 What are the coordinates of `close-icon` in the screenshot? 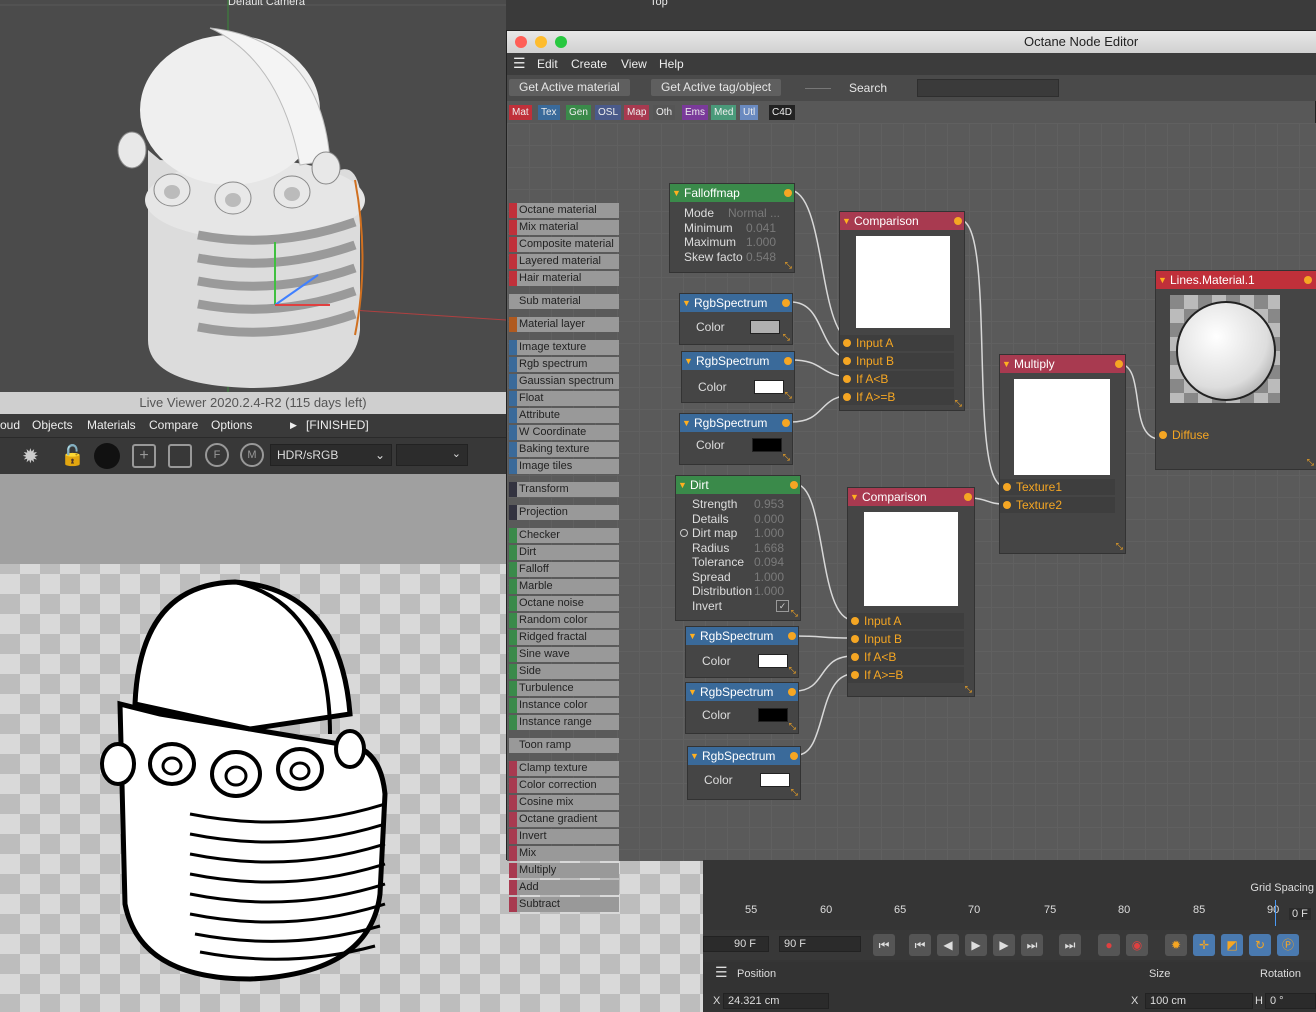 It's located at (521, 42).